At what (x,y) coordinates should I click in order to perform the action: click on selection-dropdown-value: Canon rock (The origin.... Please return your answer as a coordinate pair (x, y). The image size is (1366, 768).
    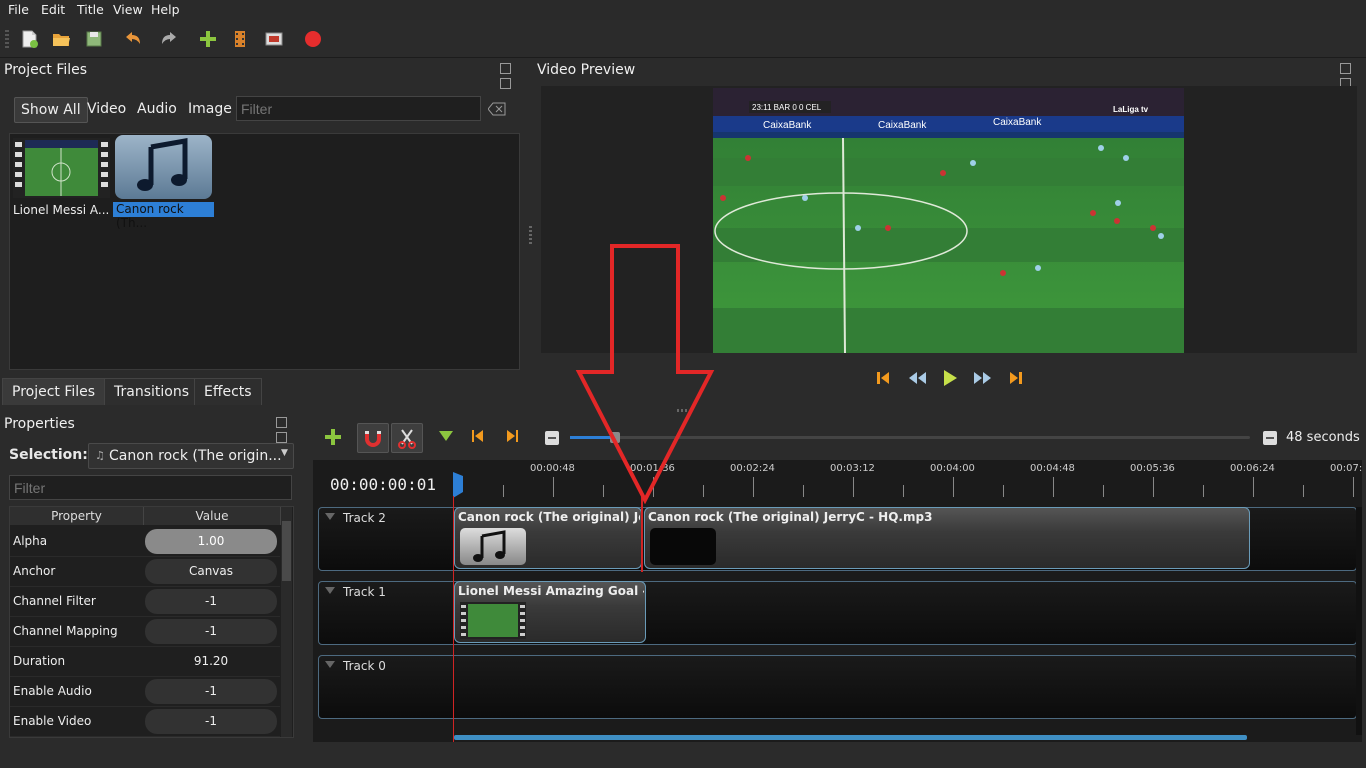
    Looking at the image, I should click on (195, 456).